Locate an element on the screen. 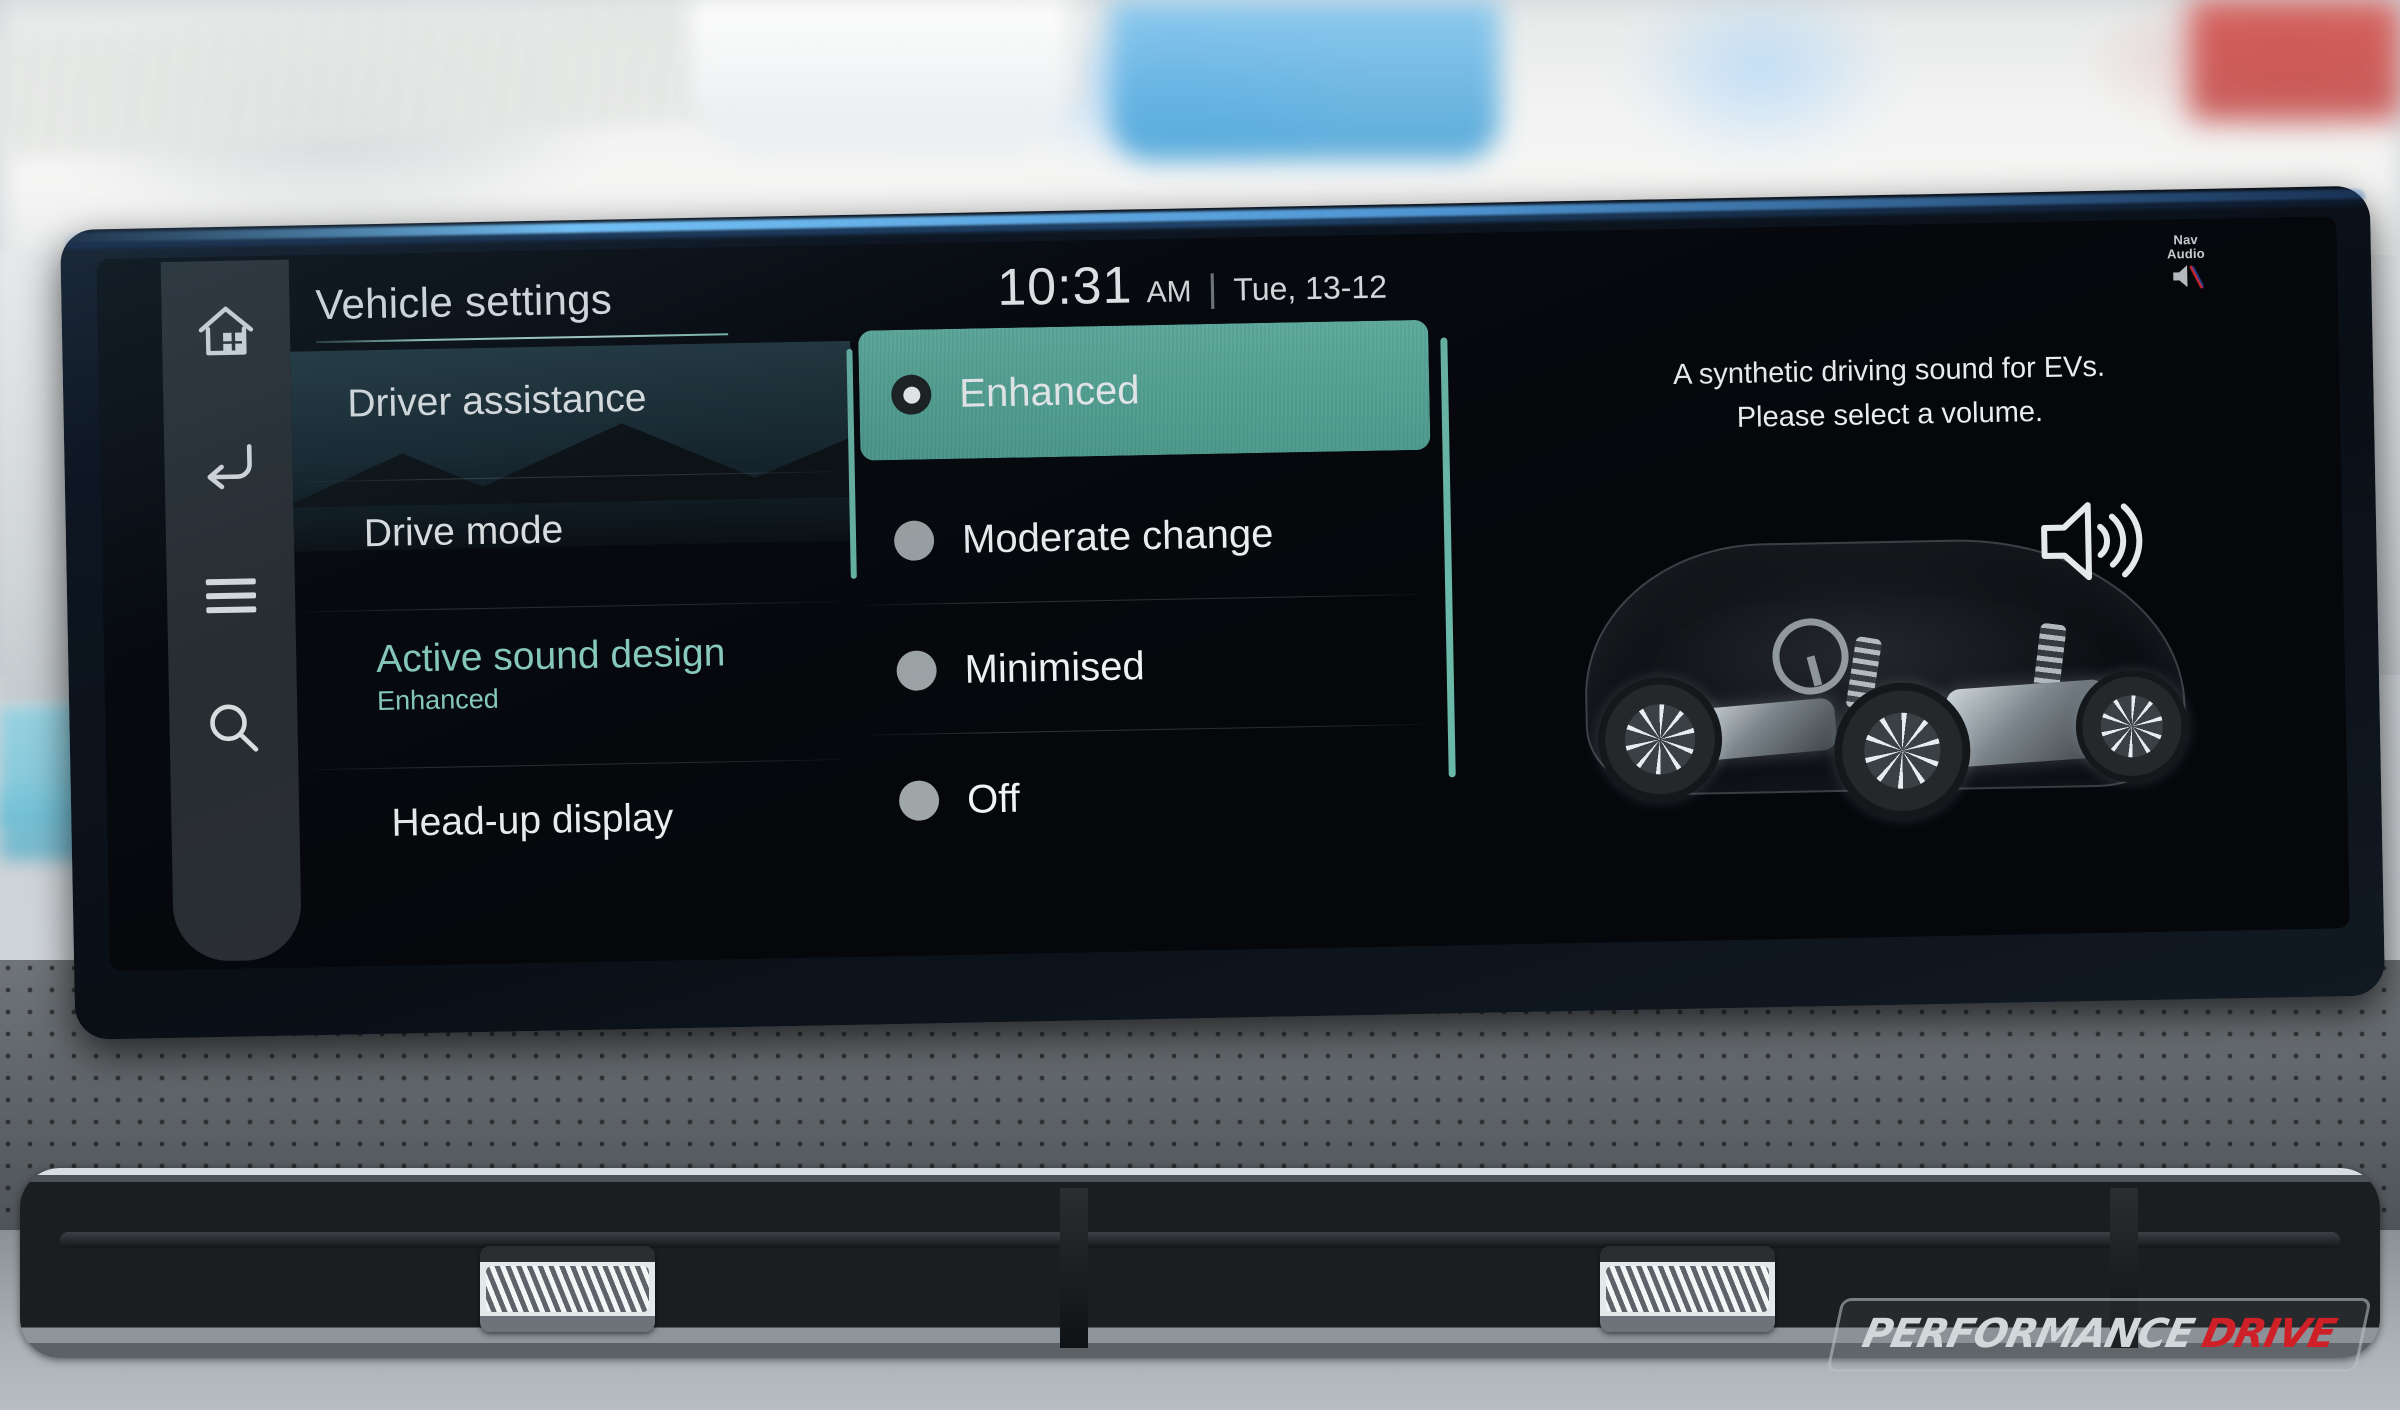 The image size is (2400, 1410). air-vent-slot is located at coordinates (1200, 1240).